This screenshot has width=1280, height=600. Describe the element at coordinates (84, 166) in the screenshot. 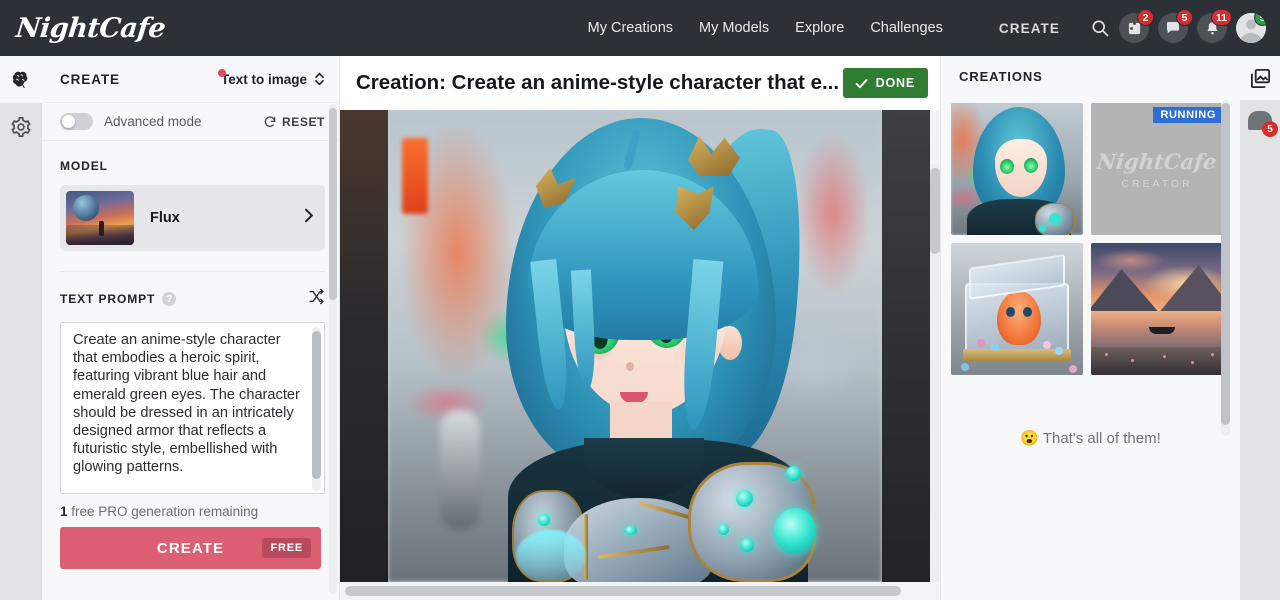

I see `model-section-label: MODEL` at that location.